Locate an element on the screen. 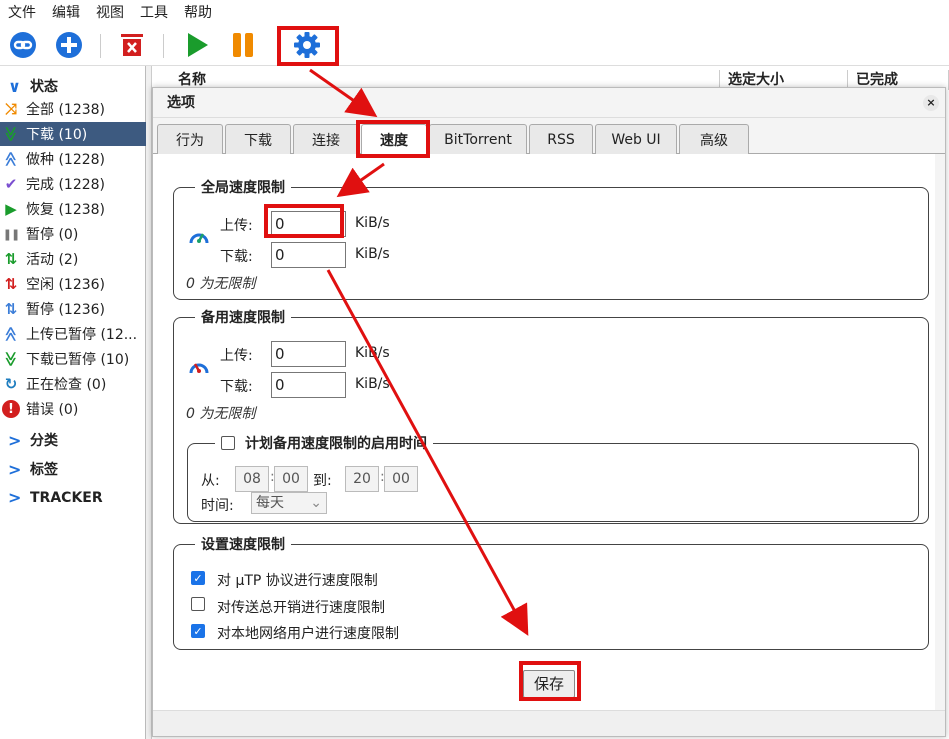  play-icon: ▶ is located at coordinates (11, 209).